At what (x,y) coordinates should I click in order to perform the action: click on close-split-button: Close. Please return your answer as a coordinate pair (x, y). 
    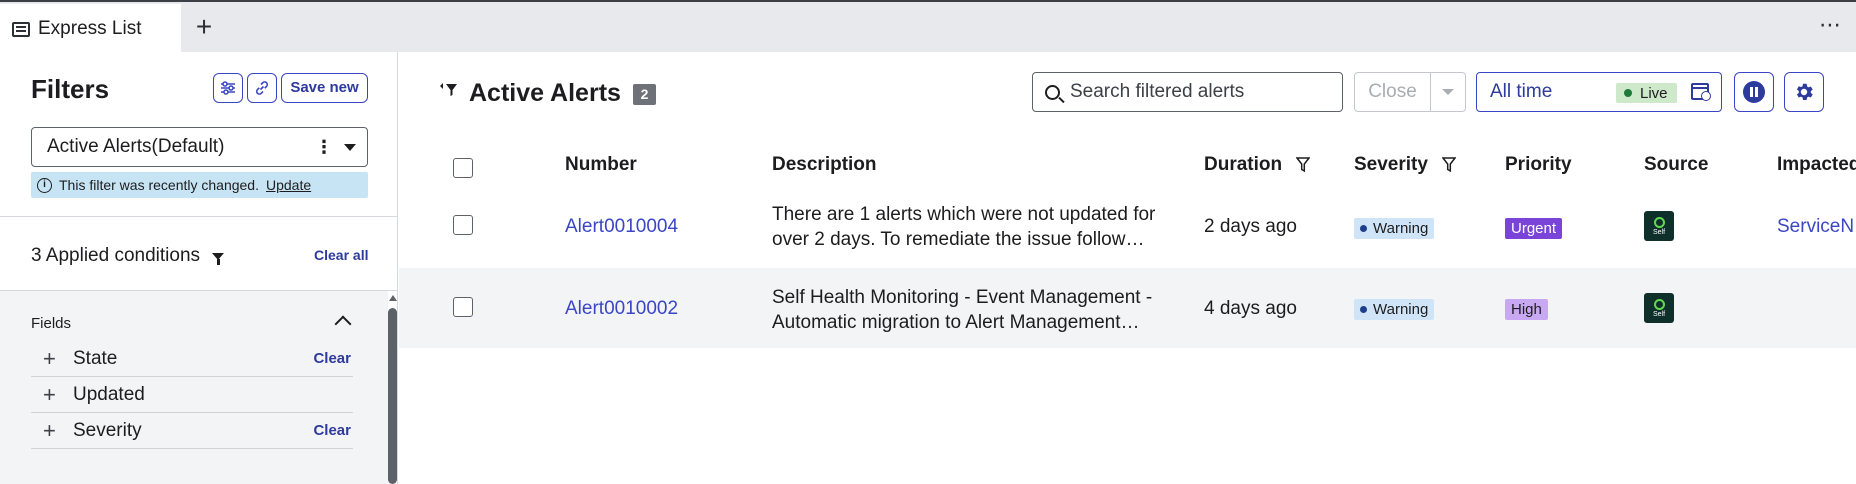
    Looking at the image, I should click on (1410, 92).